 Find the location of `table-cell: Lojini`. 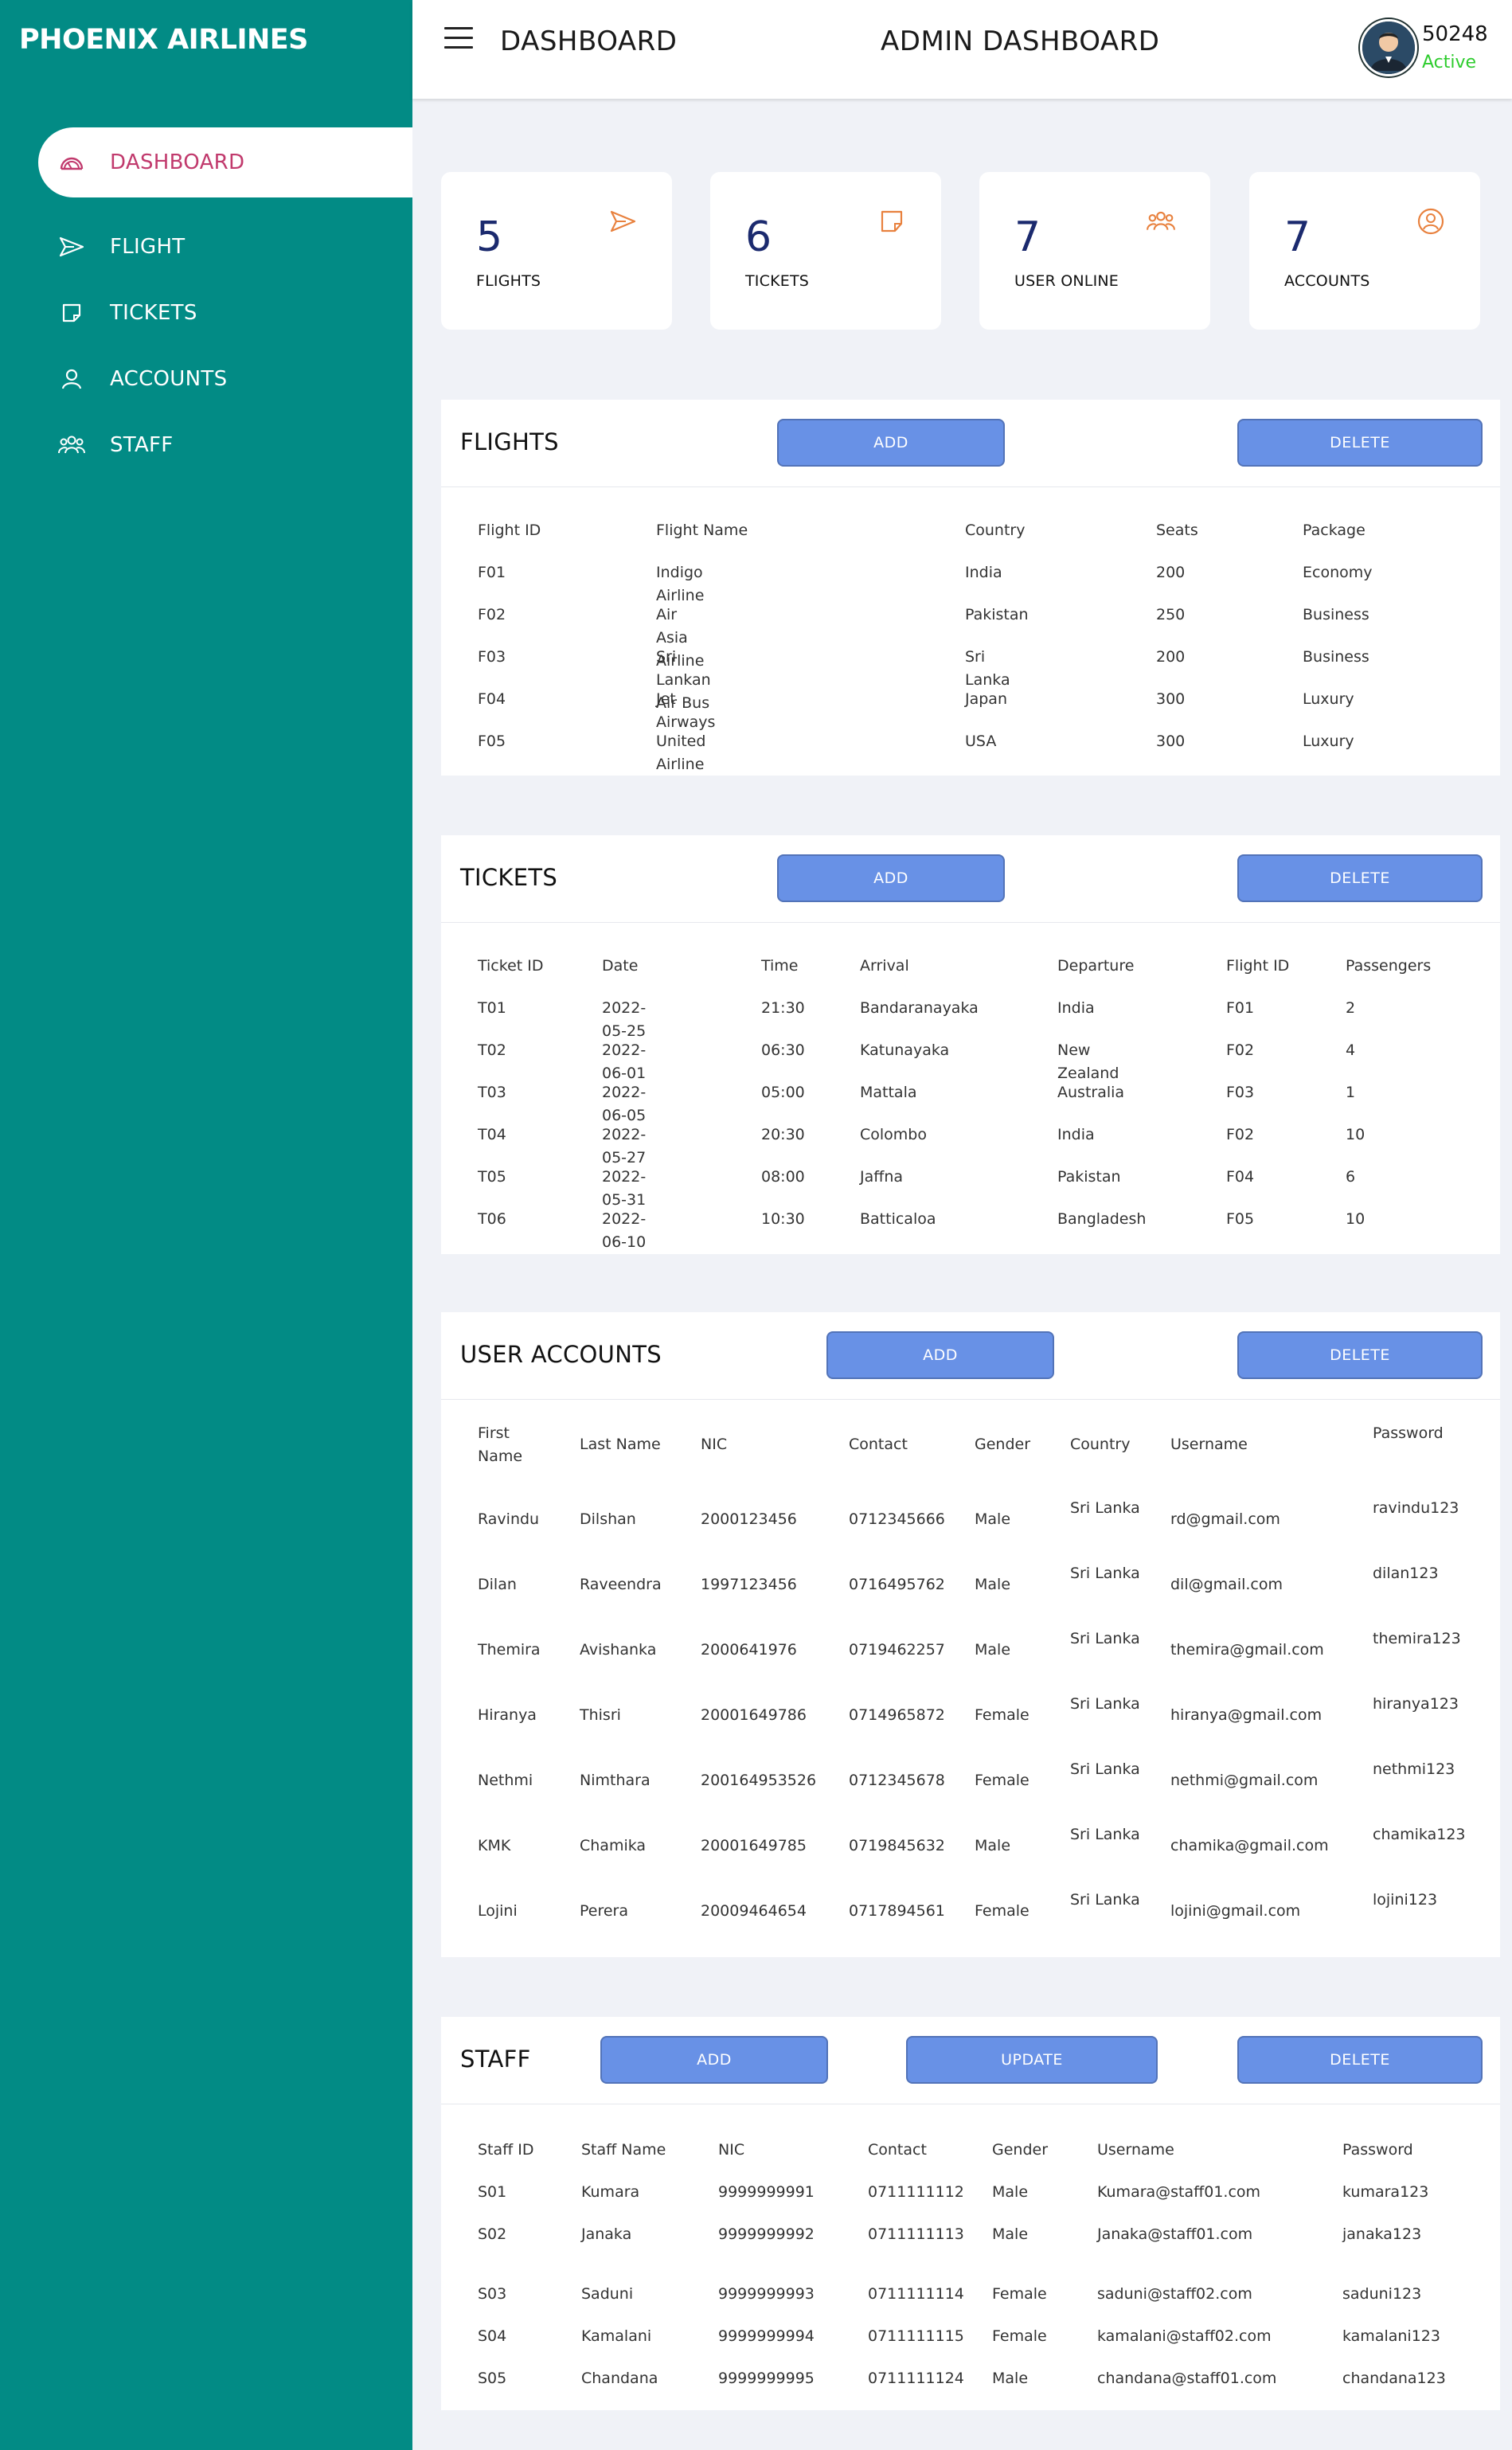

table-cell: Lojini is located at coordinates (498, 1911).